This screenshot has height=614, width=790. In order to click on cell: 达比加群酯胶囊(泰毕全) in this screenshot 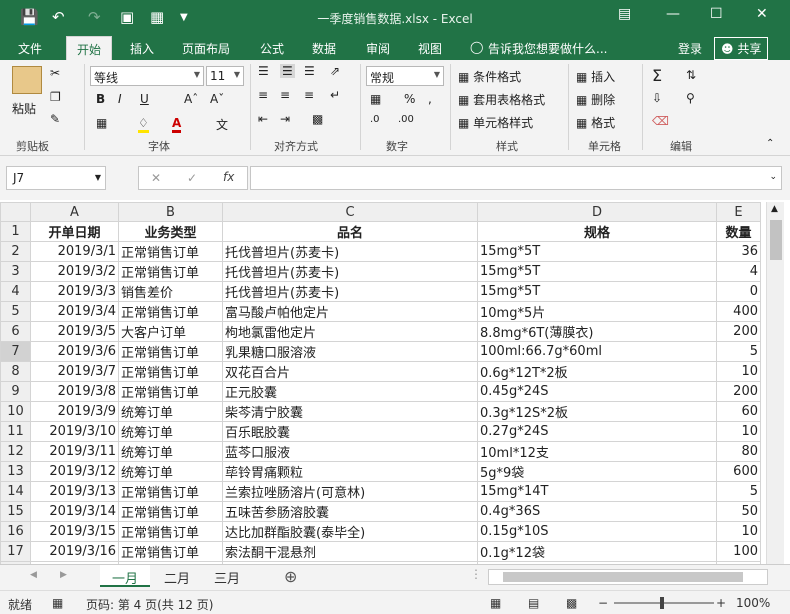, I will do `click(350, 531)`.